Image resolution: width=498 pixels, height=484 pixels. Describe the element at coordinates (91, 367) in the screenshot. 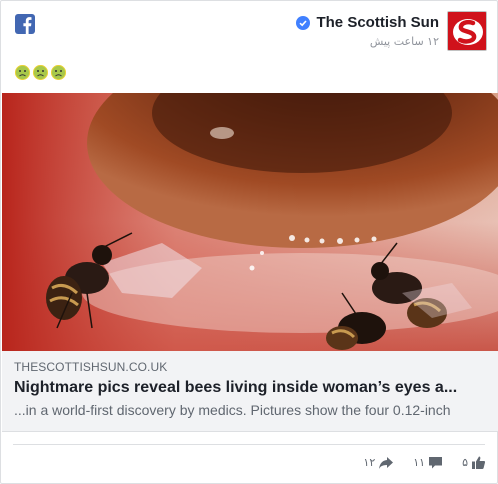

I see `link-domain: THESCOTTISHSUN.CO.UK` at that location.